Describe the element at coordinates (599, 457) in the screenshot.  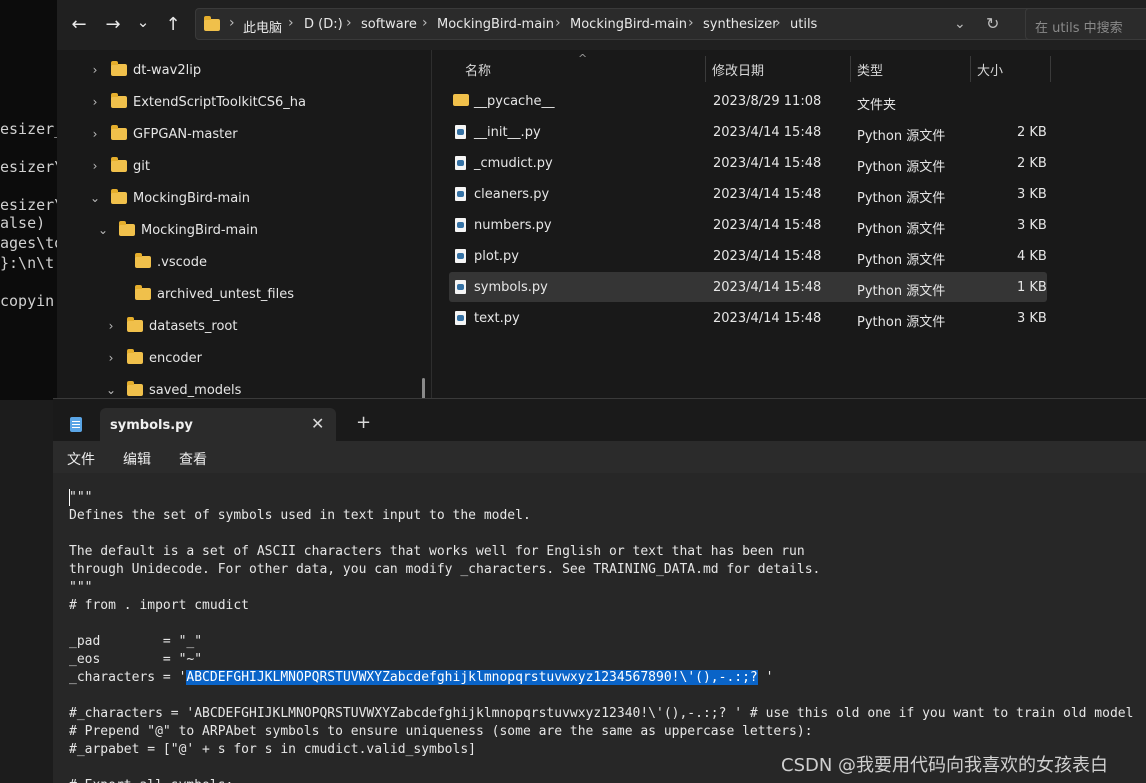
I see `menu-bar: 文件 编辑 查看` at that location.